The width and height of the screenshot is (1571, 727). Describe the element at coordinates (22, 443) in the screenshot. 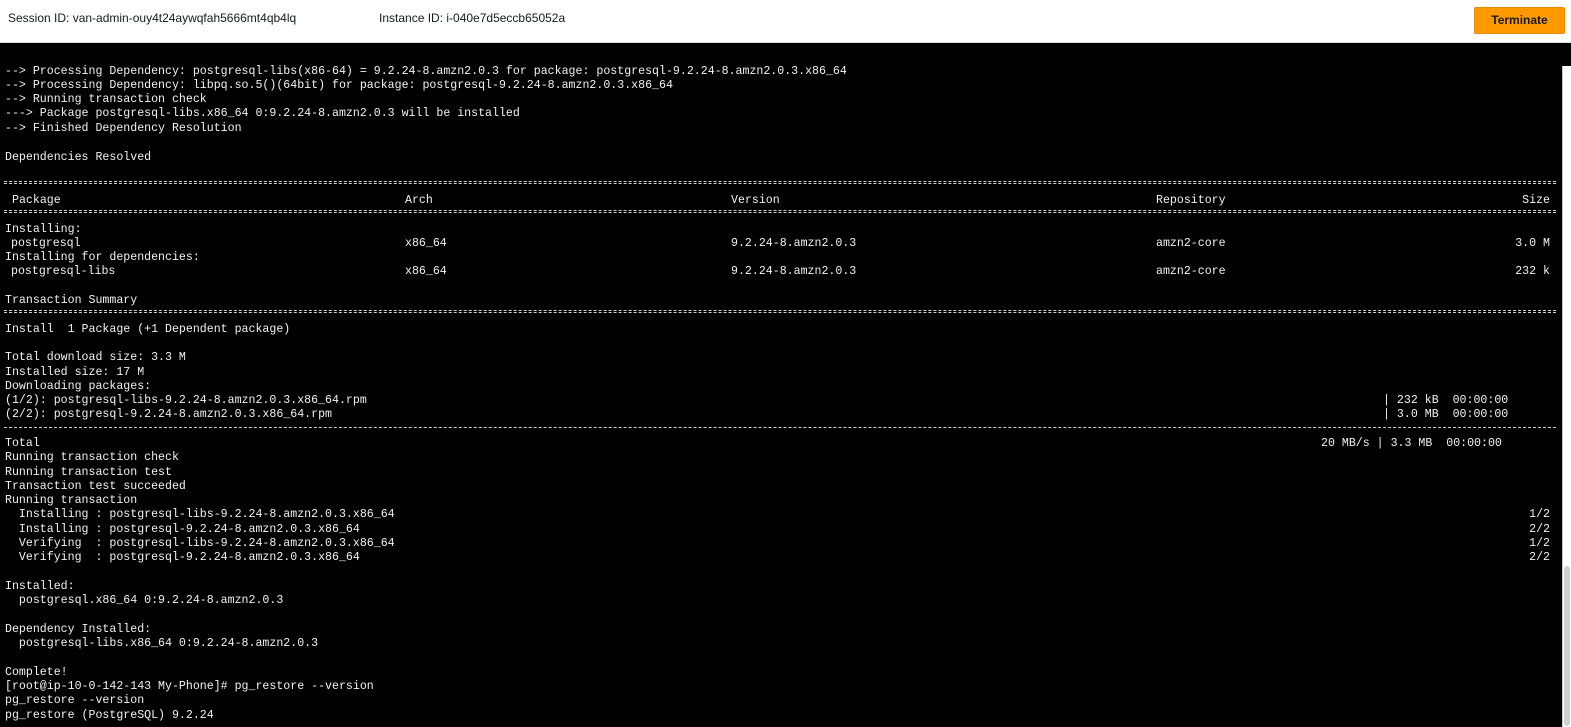

I see `terminal-line: Total` at that location.